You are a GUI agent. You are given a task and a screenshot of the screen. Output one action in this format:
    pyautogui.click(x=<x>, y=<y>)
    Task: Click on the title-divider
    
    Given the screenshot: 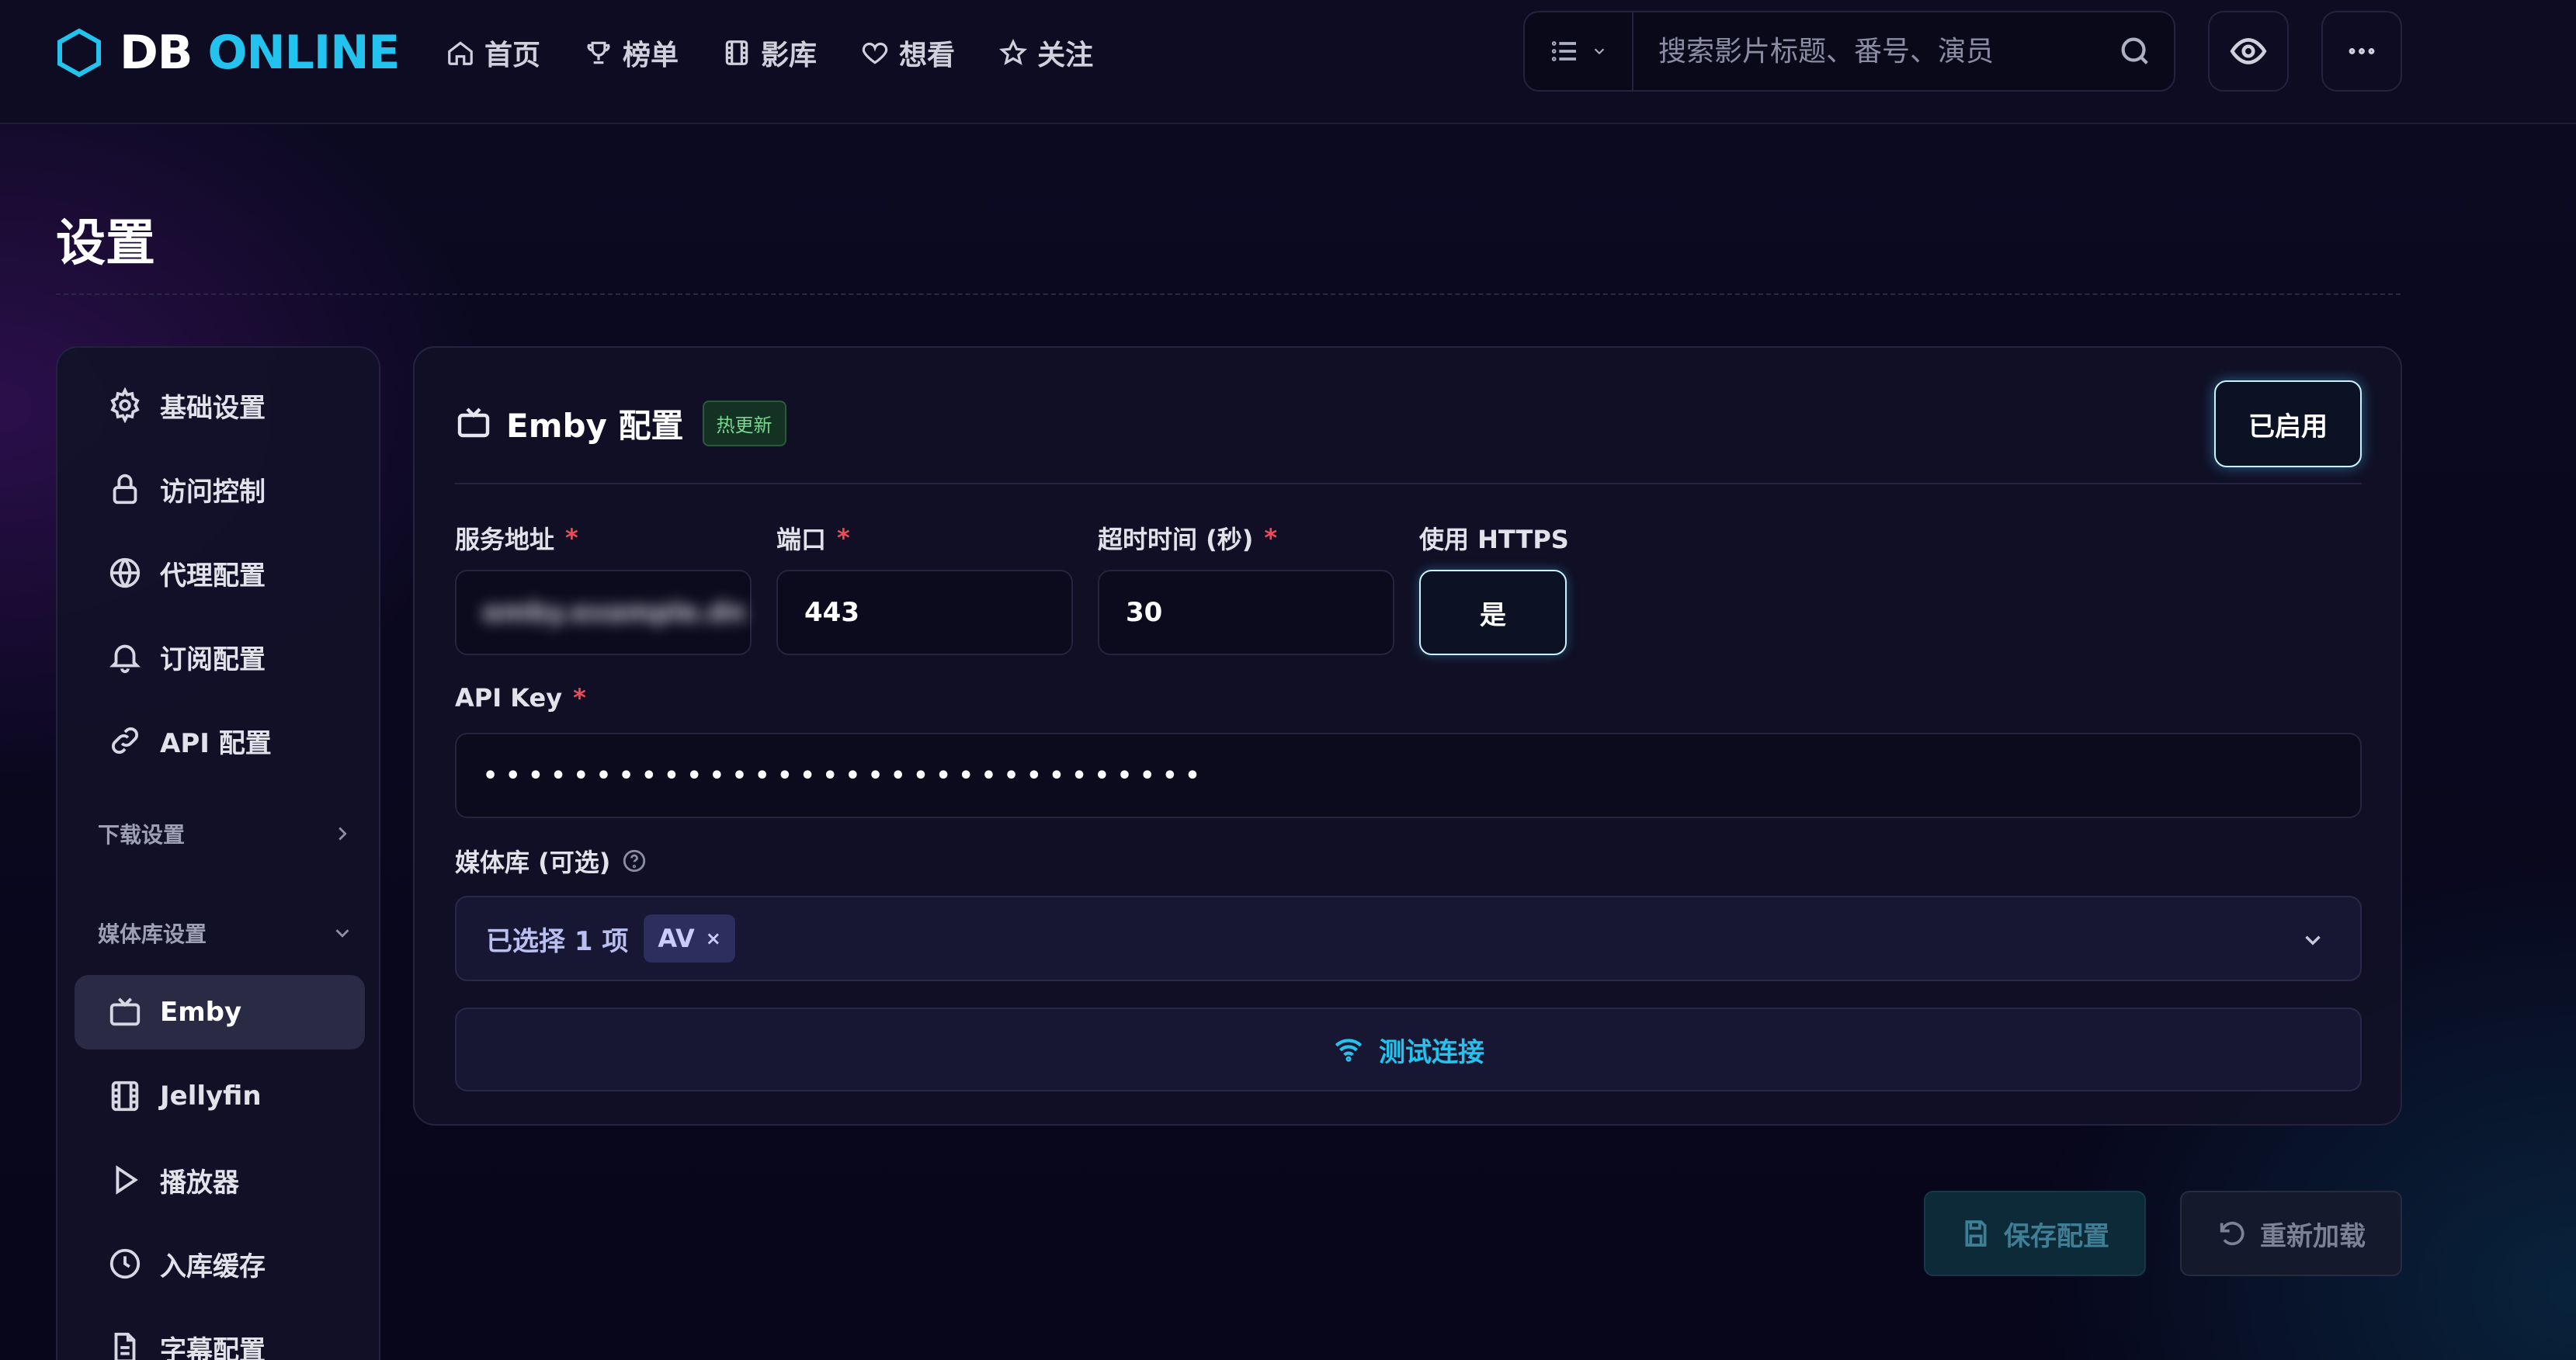 What is the action you would take?
    pyautogui.click(x=1228, y=294)
    